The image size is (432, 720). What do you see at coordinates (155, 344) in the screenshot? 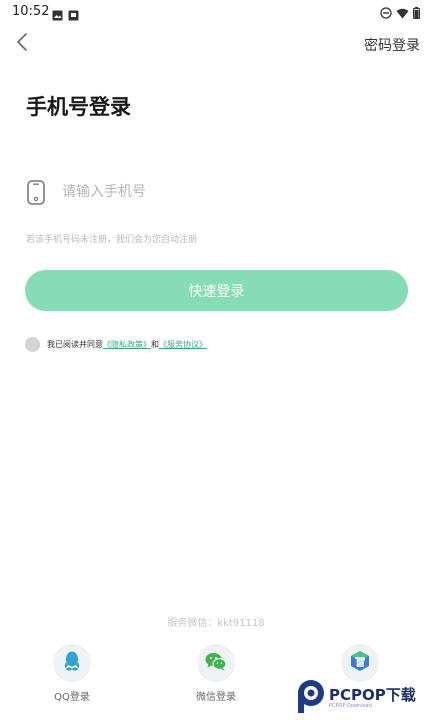
I see `agreement-and: 和` at bounding box center [155, 344].